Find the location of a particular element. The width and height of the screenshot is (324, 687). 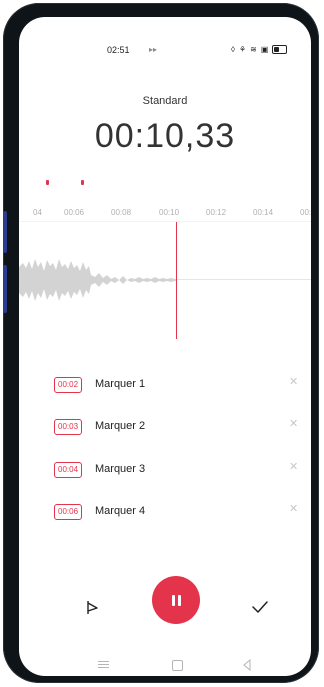

marker-label: Marquer 3 is located at coordinates (120, 469).